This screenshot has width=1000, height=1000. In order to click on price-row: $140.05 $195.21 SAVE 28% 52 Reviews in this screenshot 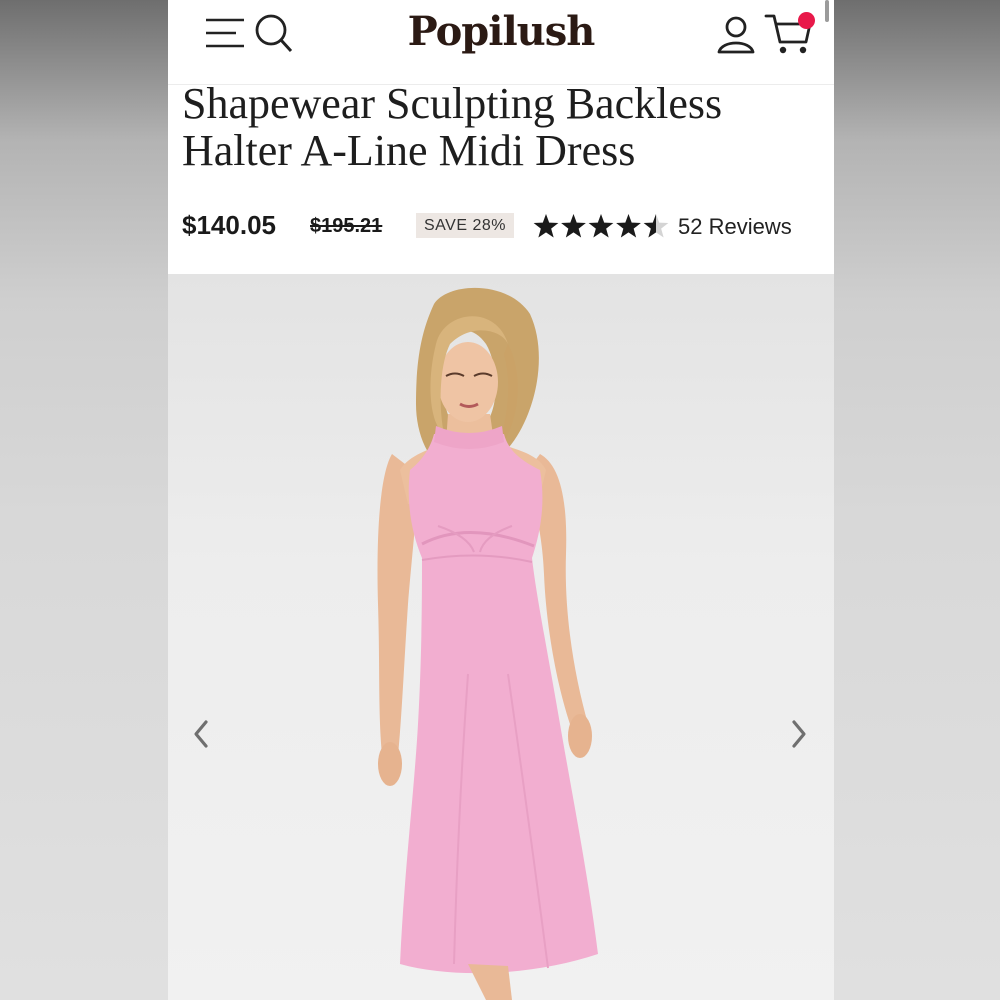, I will do `click(502, 228)`.